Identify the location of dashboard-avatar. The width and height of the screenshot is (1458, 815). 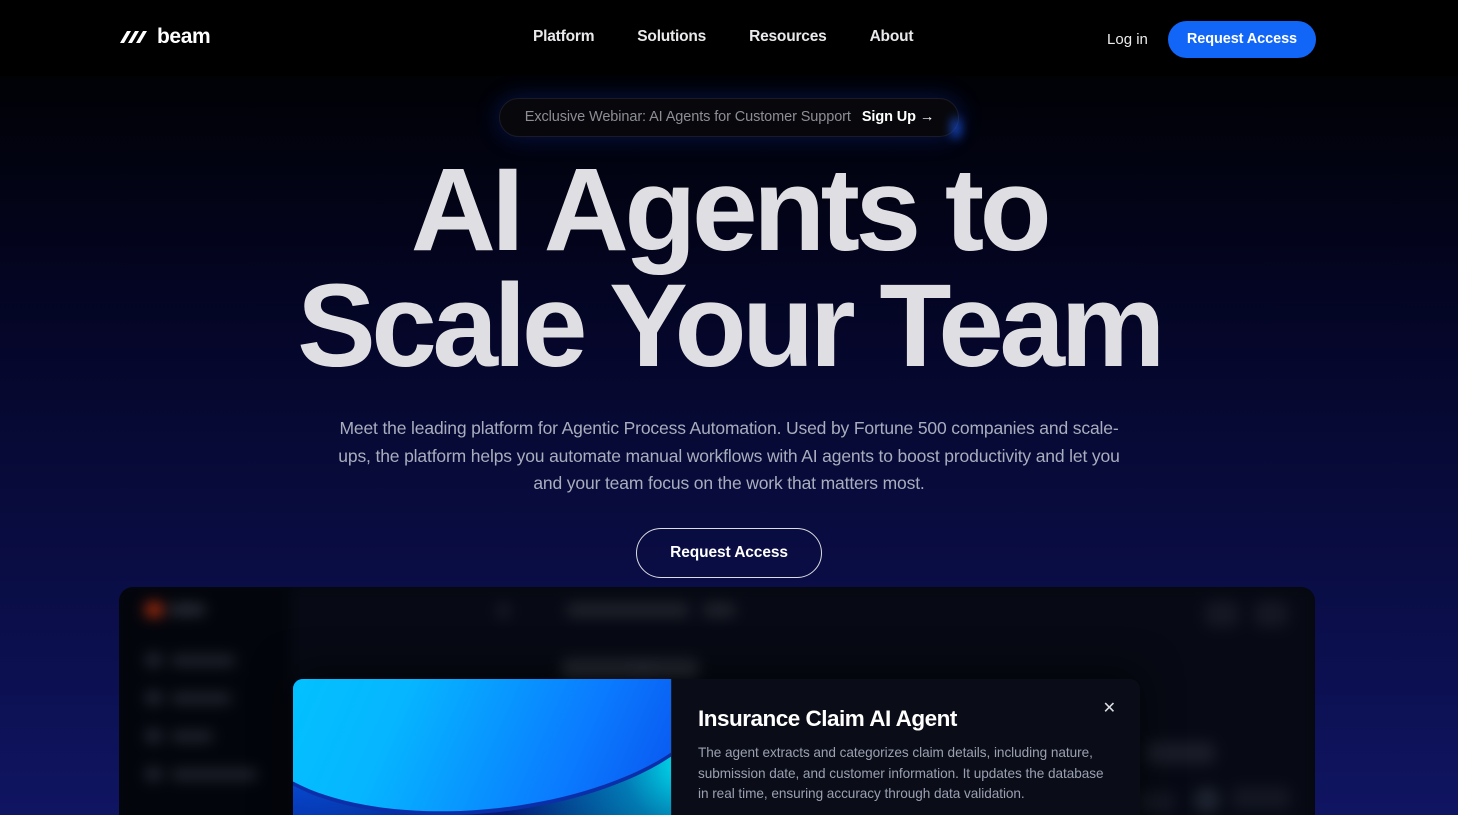
(1207, 800).